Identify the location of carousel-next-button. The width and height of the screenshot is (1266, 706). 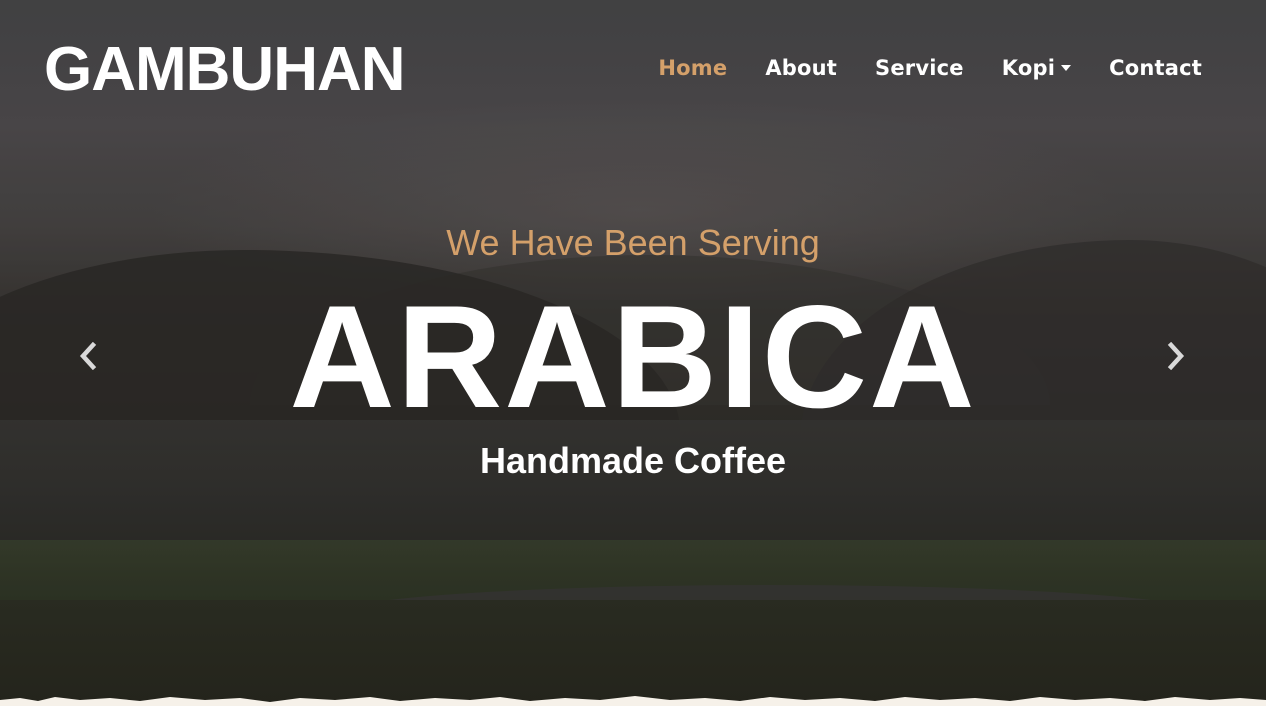
(1176, 356).